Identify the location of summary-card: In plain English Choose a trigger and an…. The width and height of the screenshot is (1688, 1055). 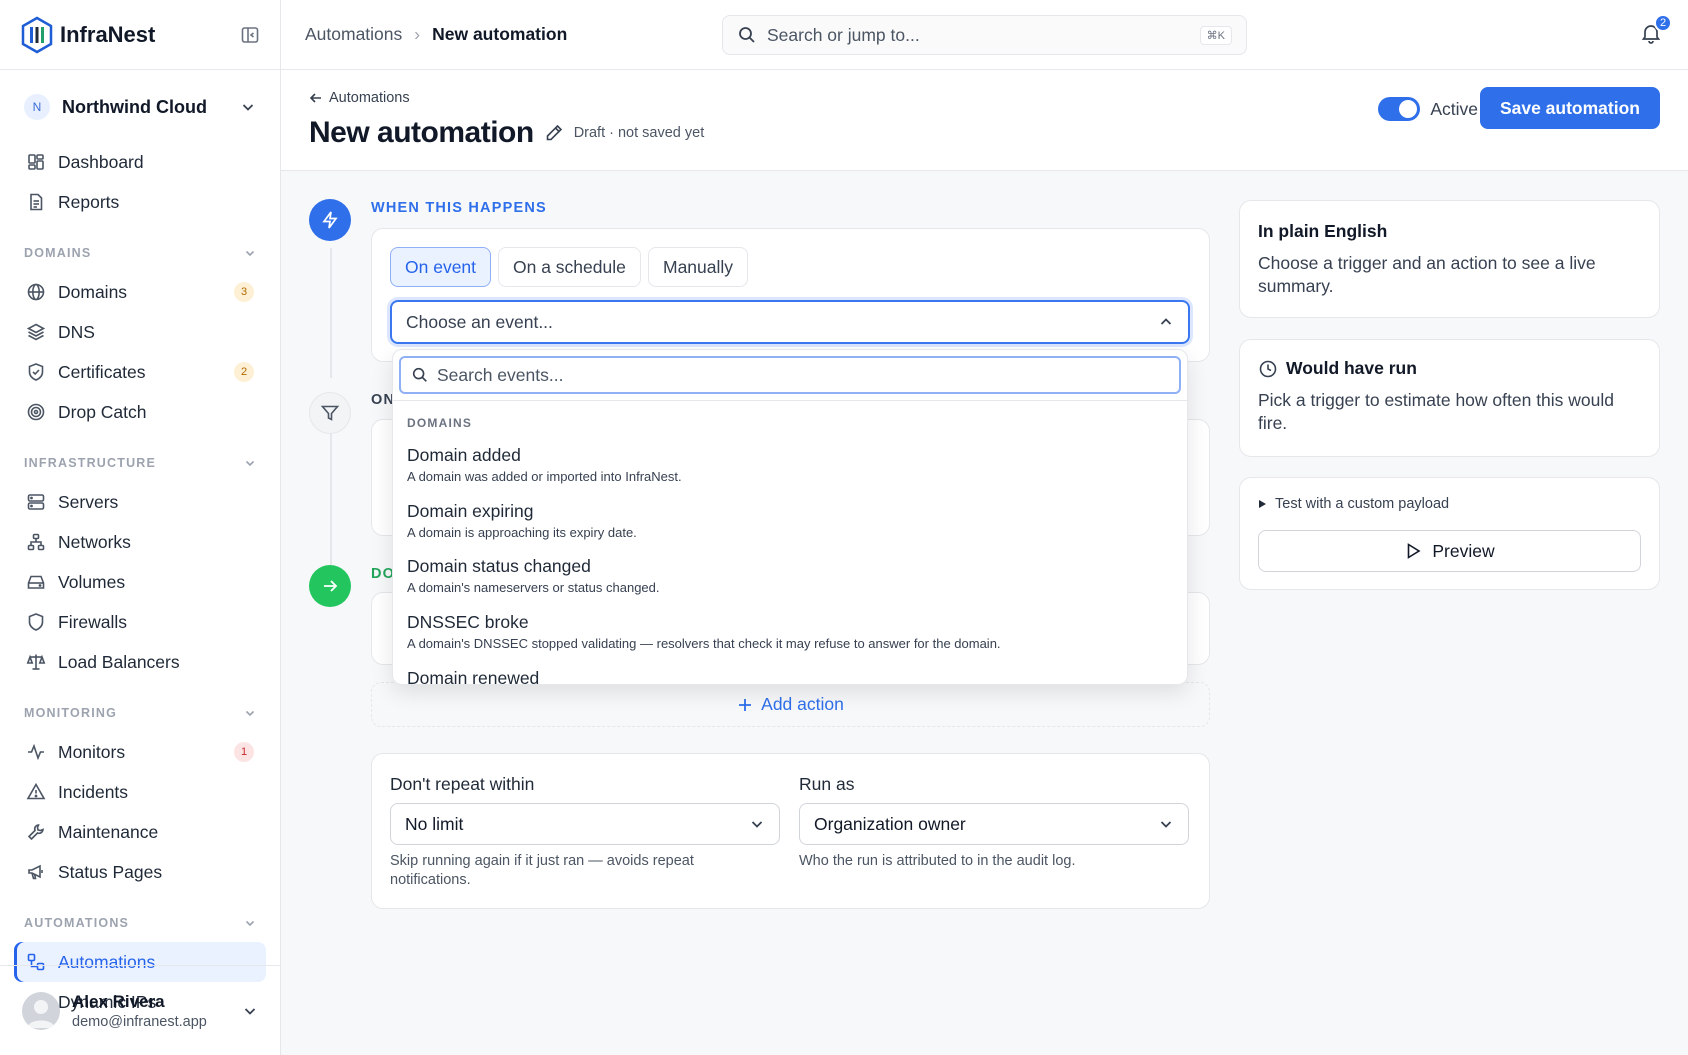
(1449, 259).